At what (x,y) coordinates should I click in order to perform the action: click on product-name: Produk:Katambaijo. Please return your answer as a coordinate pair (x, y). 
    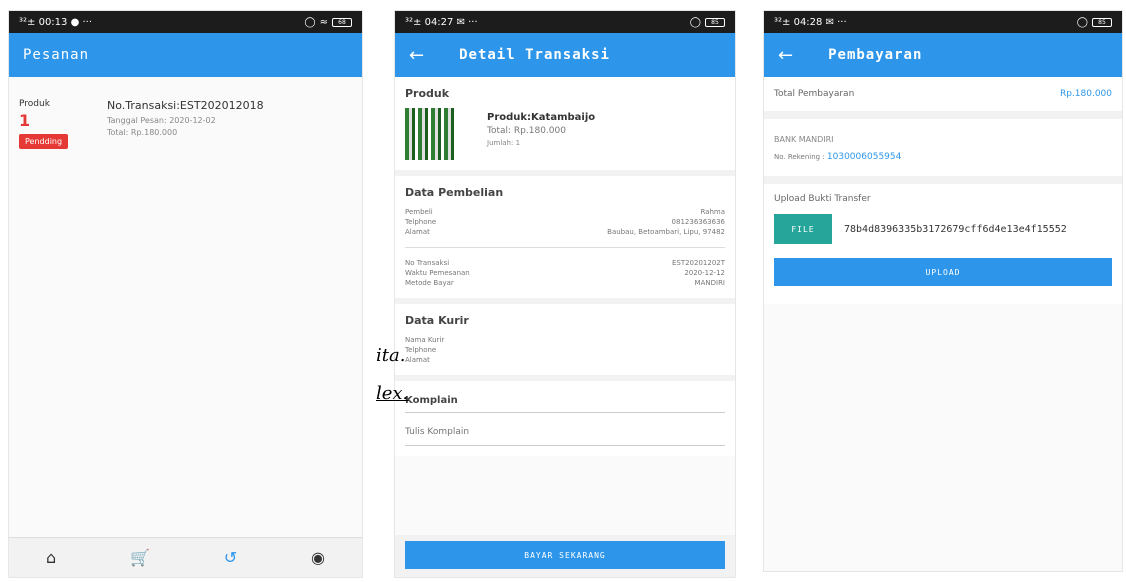
    Looking at the image, I should click on (541, 117).